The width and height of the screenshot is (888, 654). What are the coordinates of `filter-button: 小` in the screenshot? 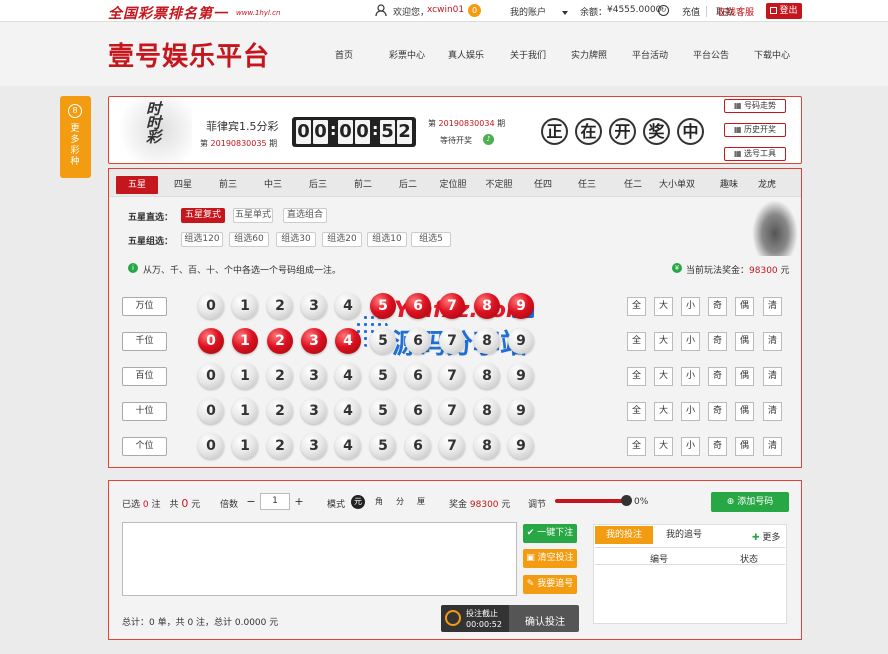 It's located at (690, 306).